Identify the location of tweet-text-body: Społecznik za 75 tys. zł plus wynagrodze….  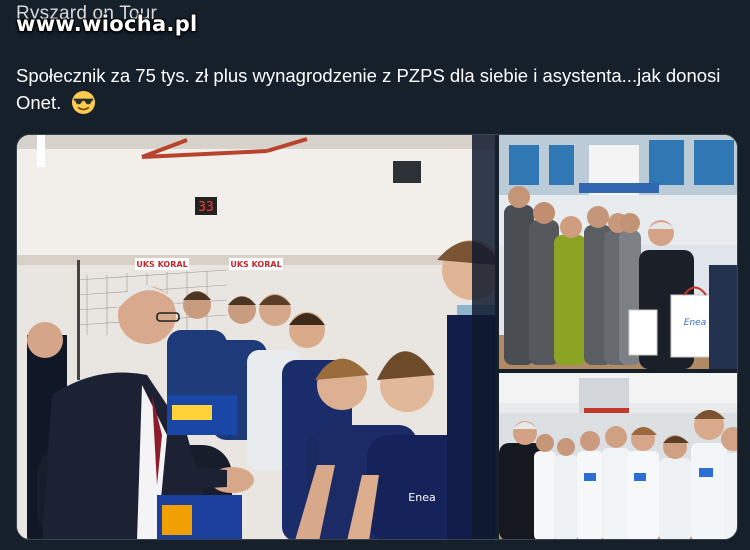
(368, 89).